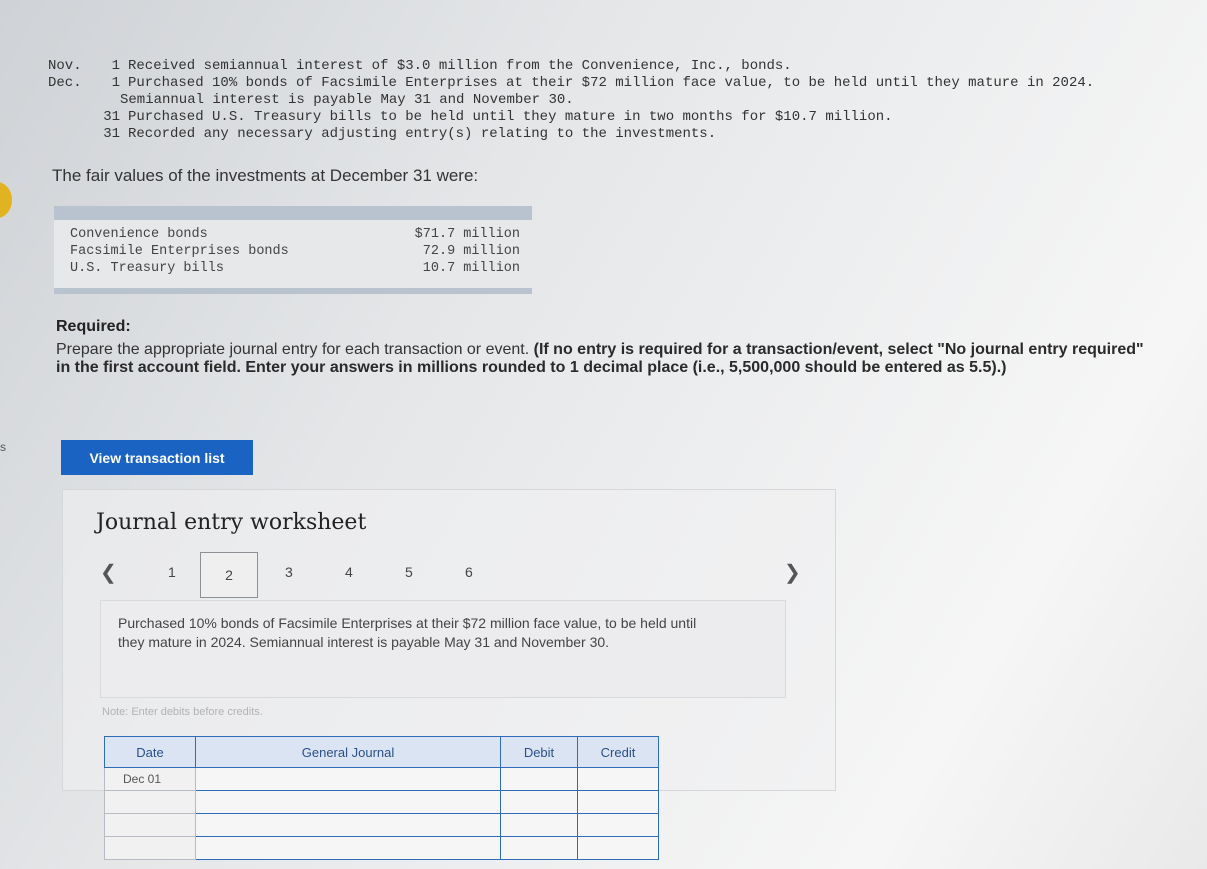 This screenshot has width=1207, height=869. I want to click on worksheet-pager: ❮ 1 2 3 4 5 6 ❯, so click(603, 576).